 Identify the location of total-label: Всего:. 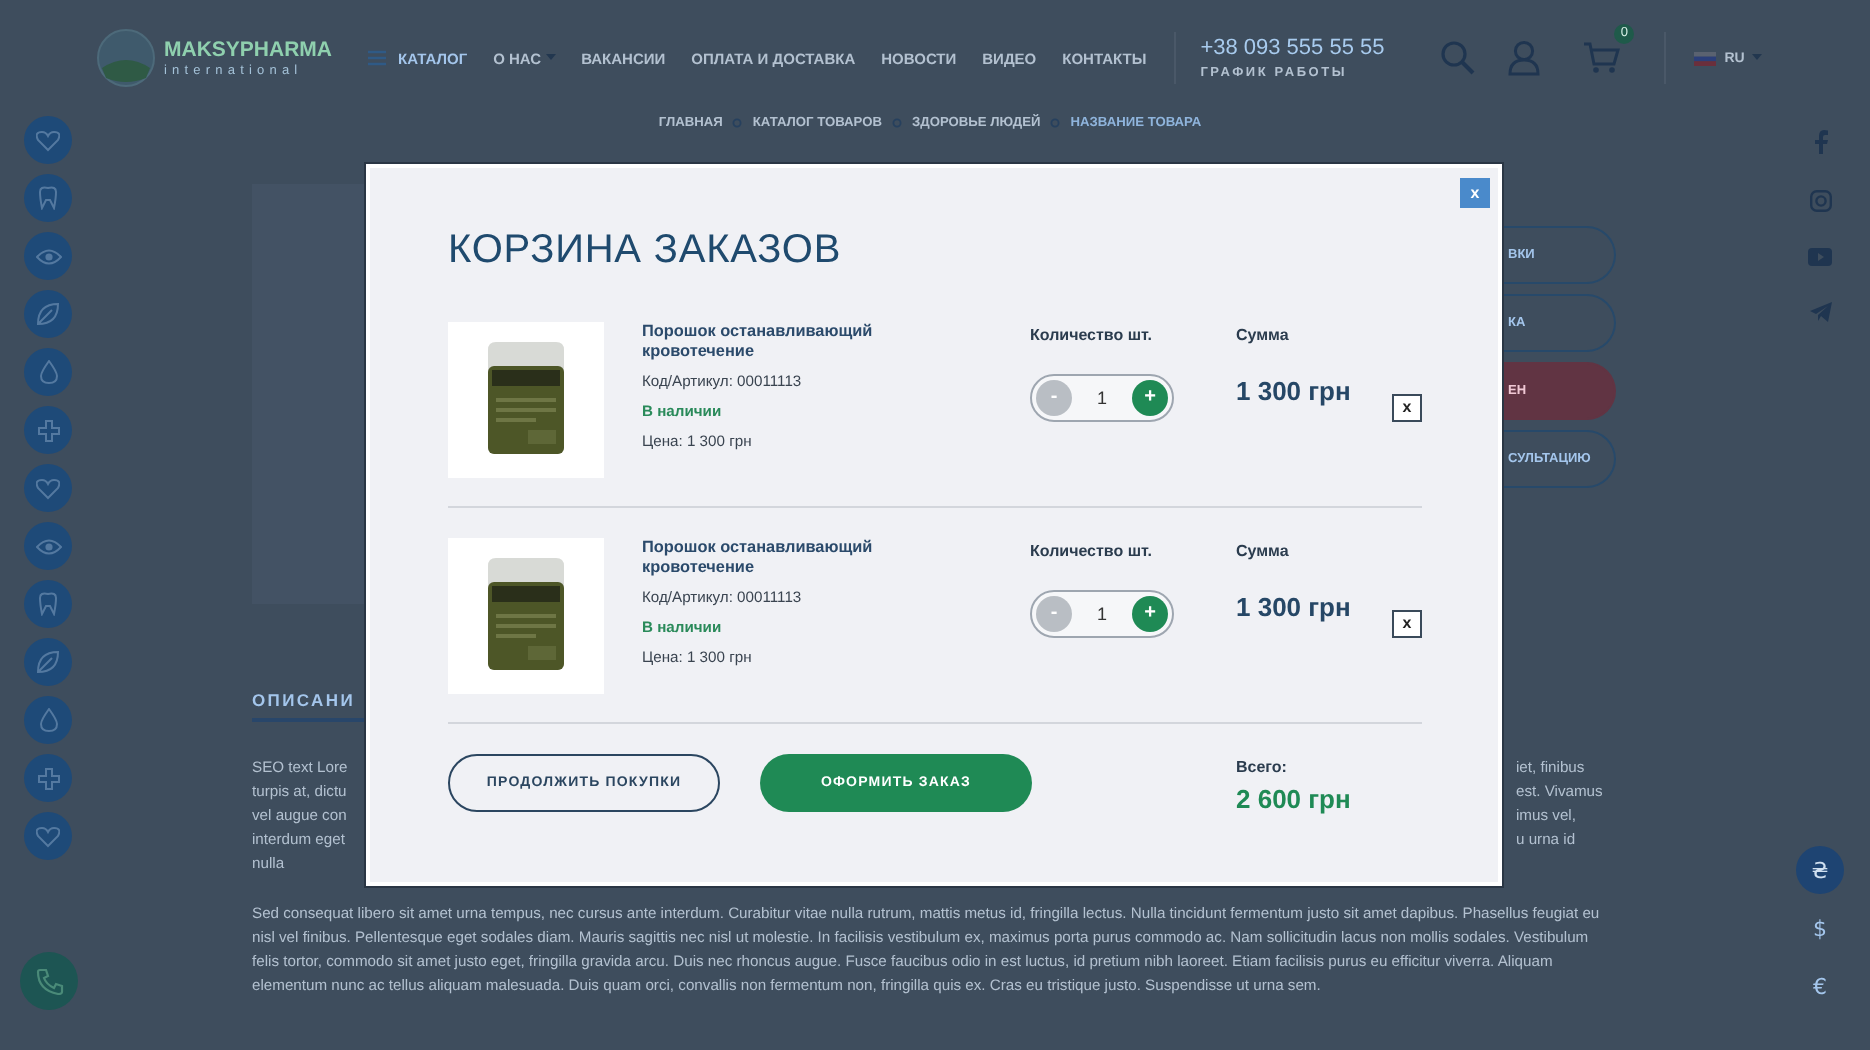
(1262, 767).